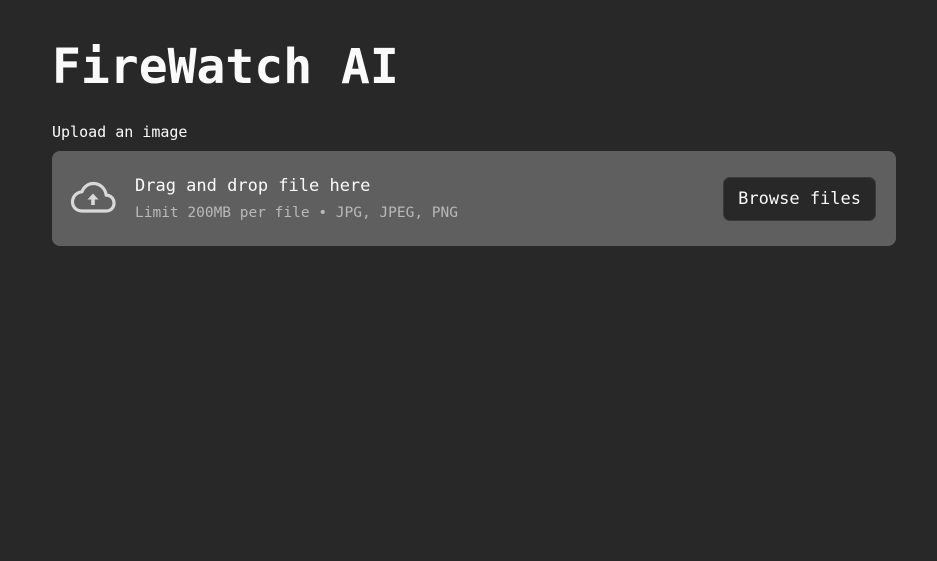 The height and width of the screenshot is (561, 937). What do you see at coordinates (799, 199) in the screenshot?
I see `browse-files-button: Browse files` at bounding box center [799, 199].